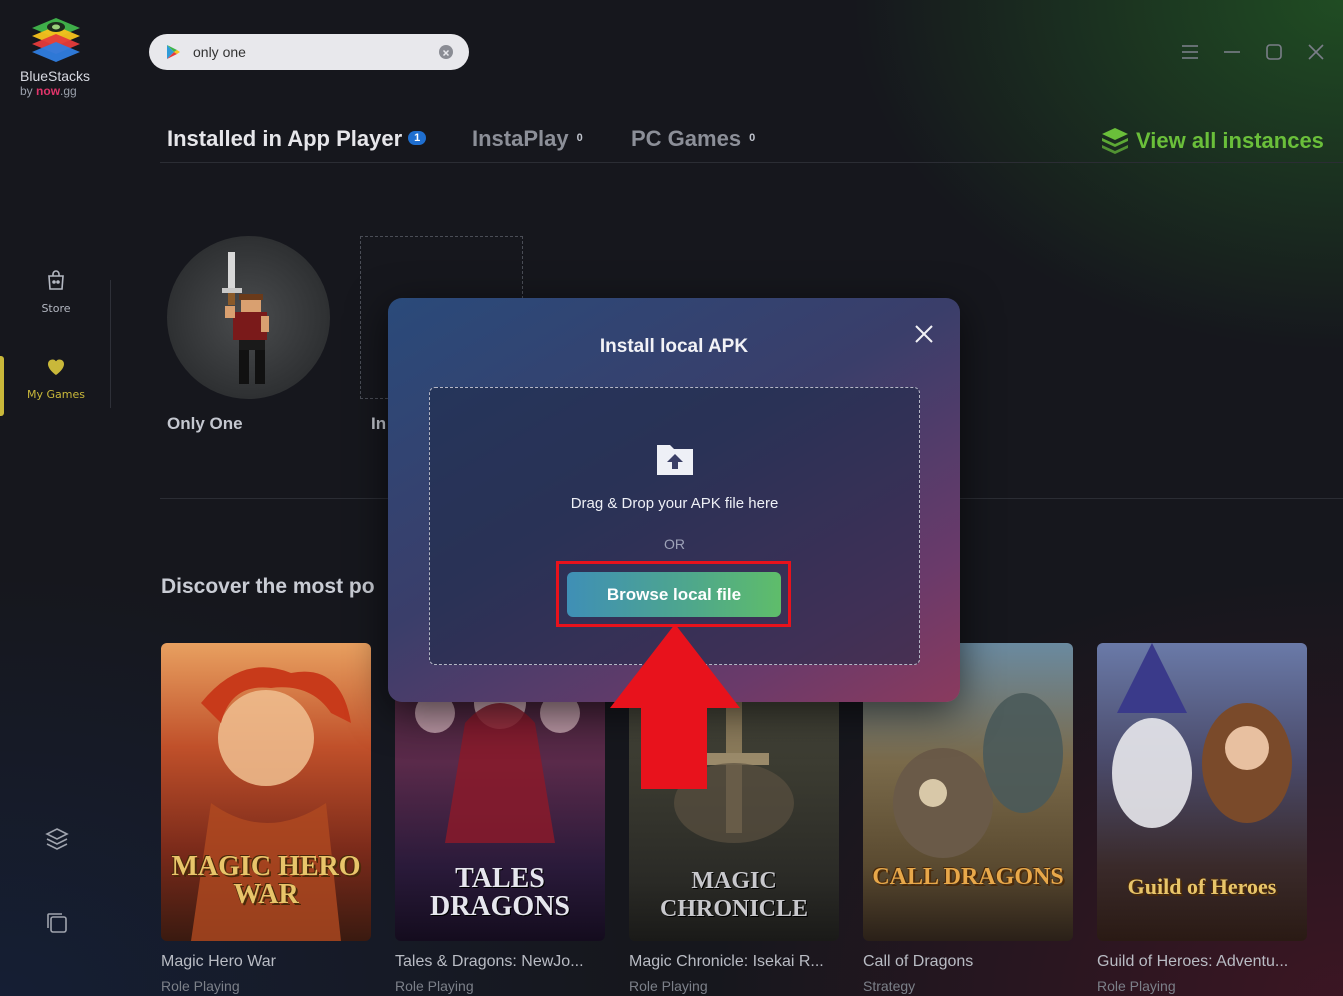  What do you see at coordinates (675, 706) in the screenshot?
I see `pointer-arrow-icon` at bounding box center [675, 706].